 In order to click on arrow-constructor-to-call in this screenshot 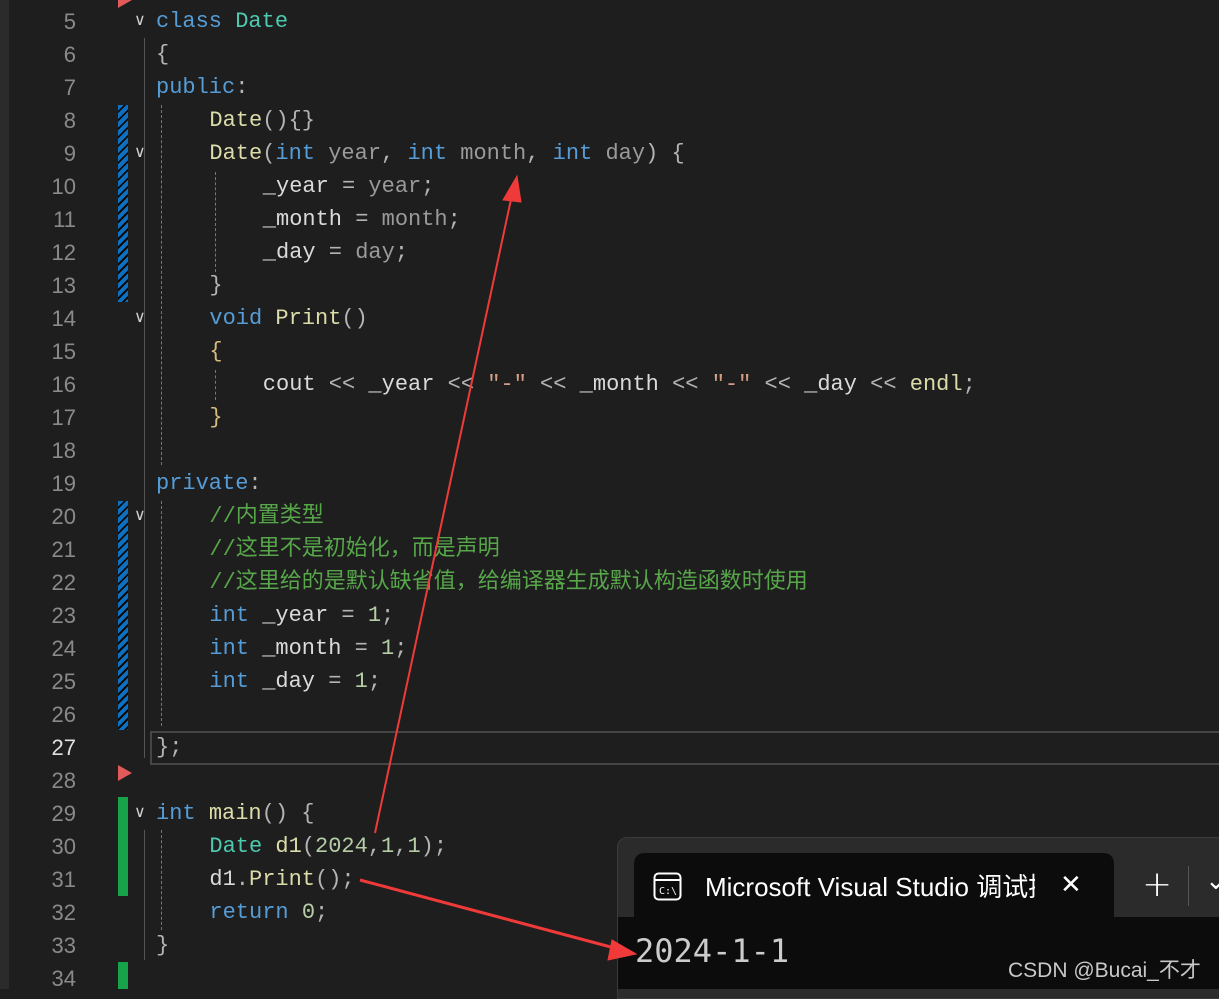, I will do `click(448, 504)`.